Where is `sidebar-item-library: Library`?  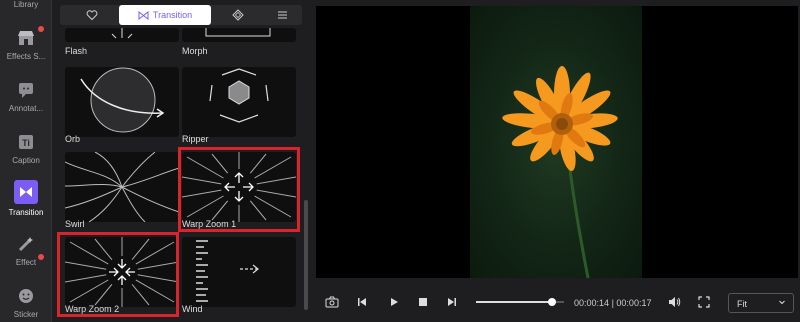 sidebar-item-library: Library is located at coordinates (26, 4).